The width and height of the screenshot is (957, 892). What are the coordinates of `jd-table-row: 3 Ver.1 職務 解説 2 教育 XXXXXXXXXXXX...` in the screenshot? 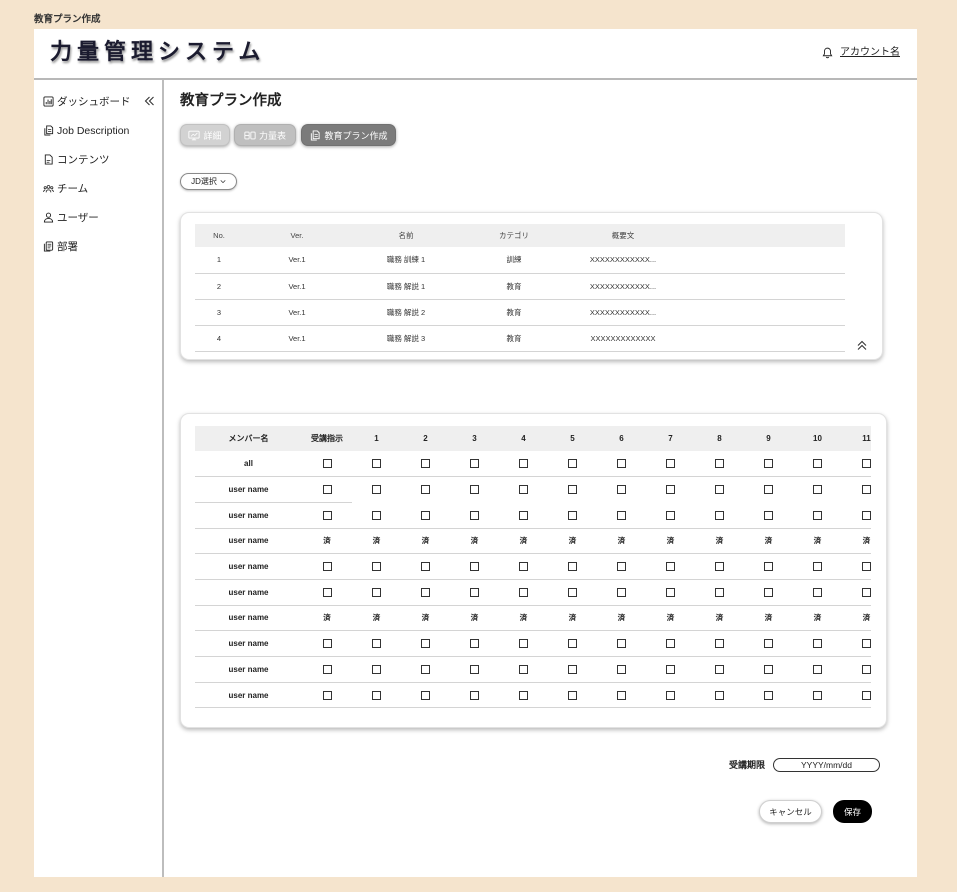 It's located at (520, 312).